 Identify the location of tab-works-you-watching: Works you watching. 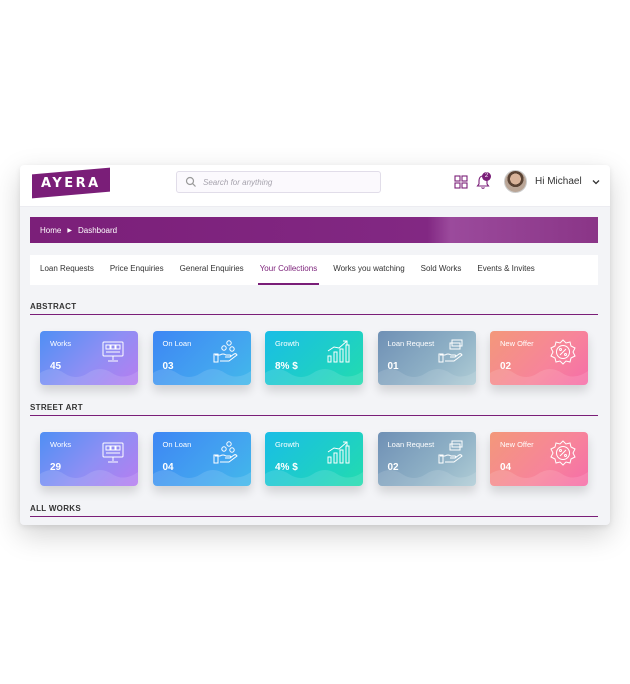
(368, 270).